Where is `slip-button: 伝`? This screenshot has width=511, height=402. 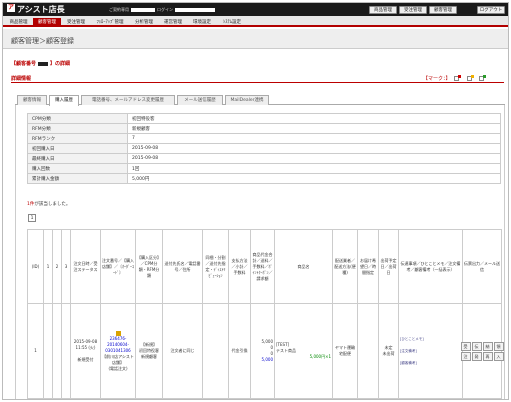
slip-button: 伝 is located at coordinates (476, 346).